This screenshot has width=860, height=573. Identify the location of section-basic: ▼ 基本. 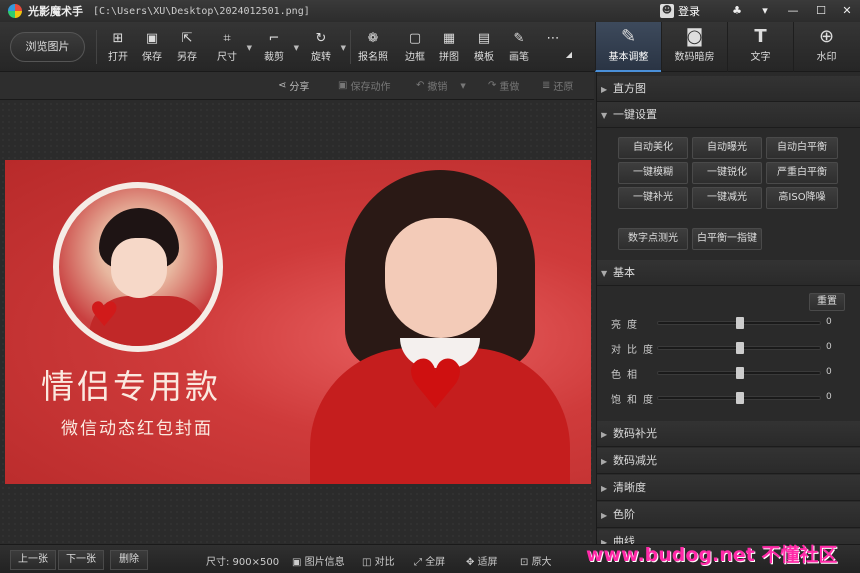
(728, 273).